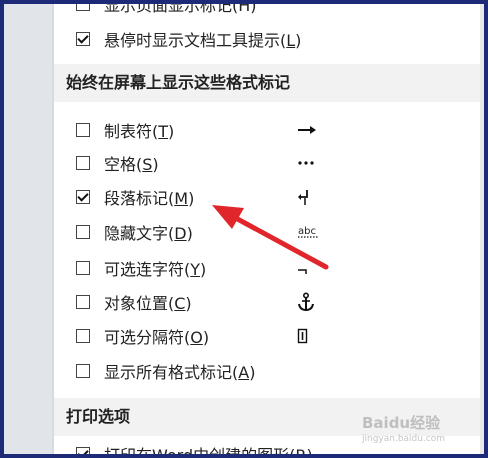 Image resolution: width=488 pixels, height=458 pixels. Describe the element at coordinates (83, 7) in the screenshot. I see `show-page-marks-checkbox` at that location.